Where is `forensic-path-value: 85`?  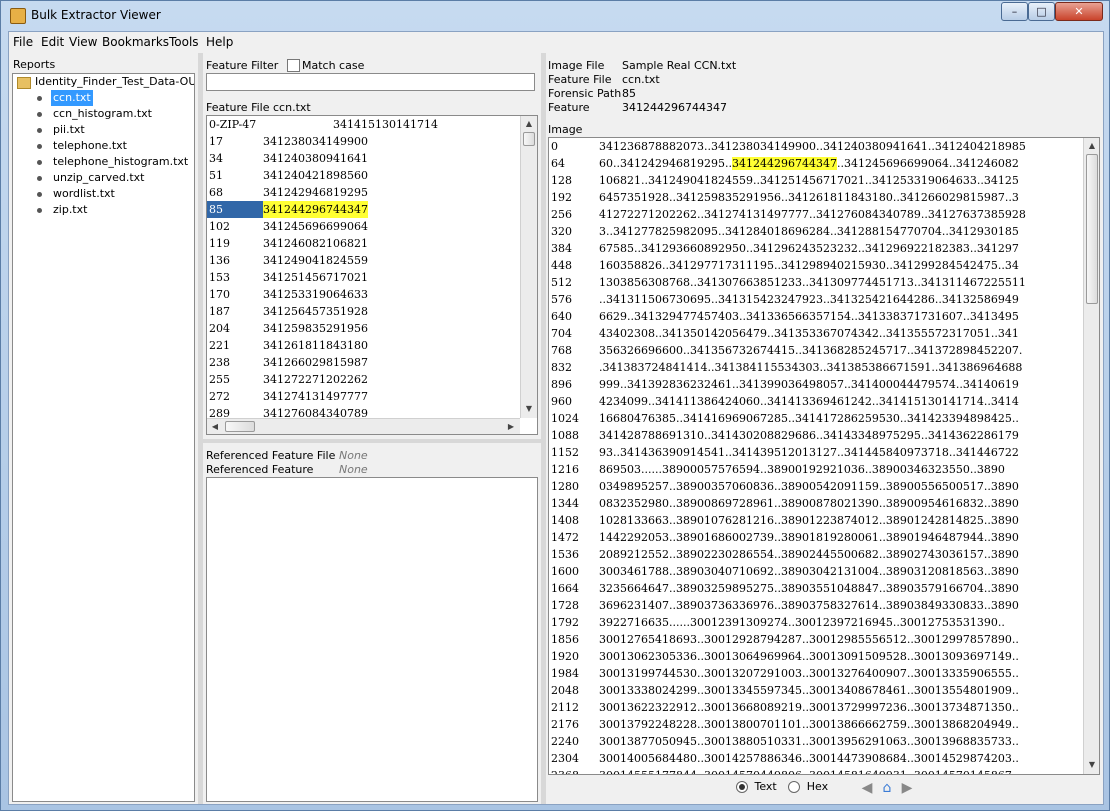 forensic-path-value: 85 is located at coordinates (629, 93).